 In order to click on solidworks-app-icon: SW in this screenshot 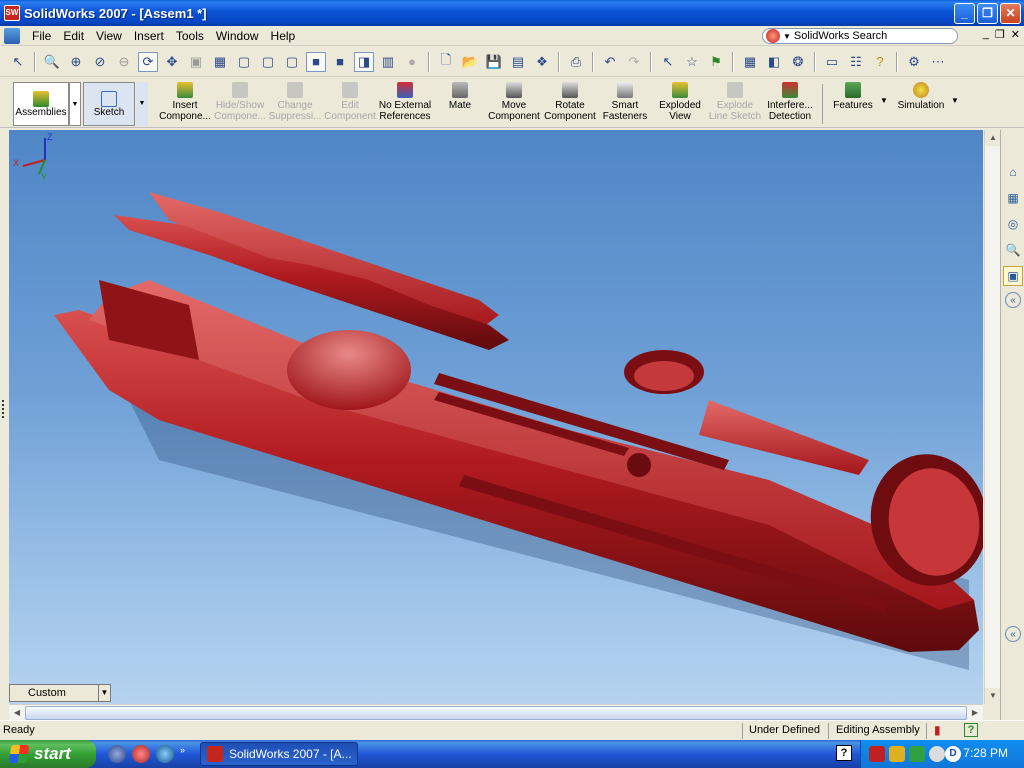, I will do `click(12, 13)`.